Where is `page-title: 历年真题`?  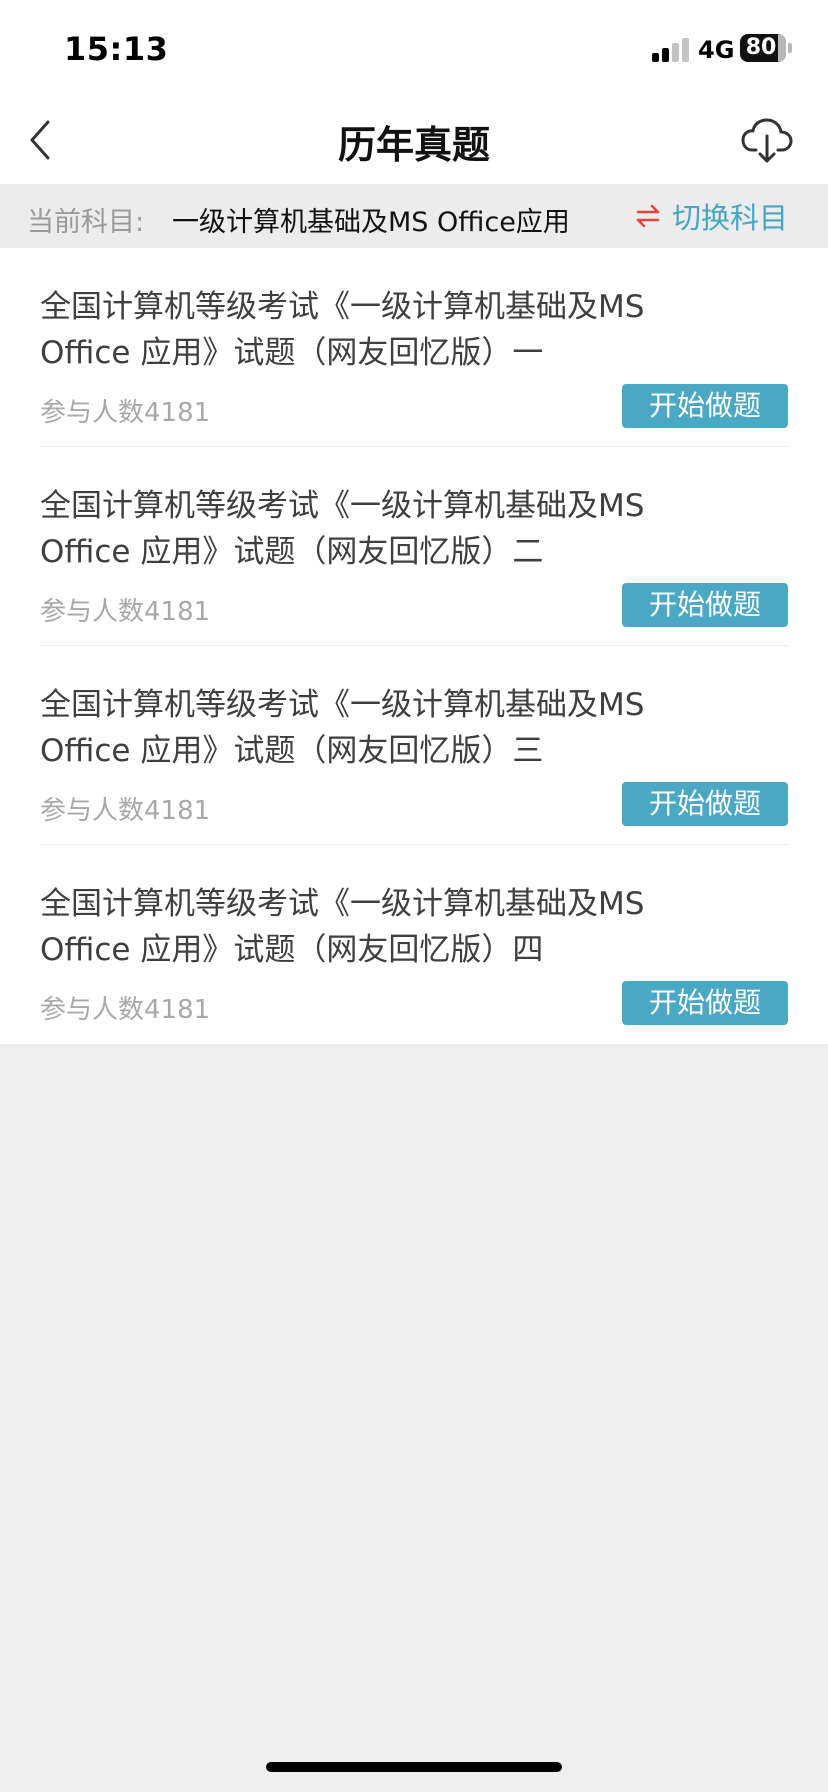
page-title: 历年真题 is located at coordinates (413, 145).